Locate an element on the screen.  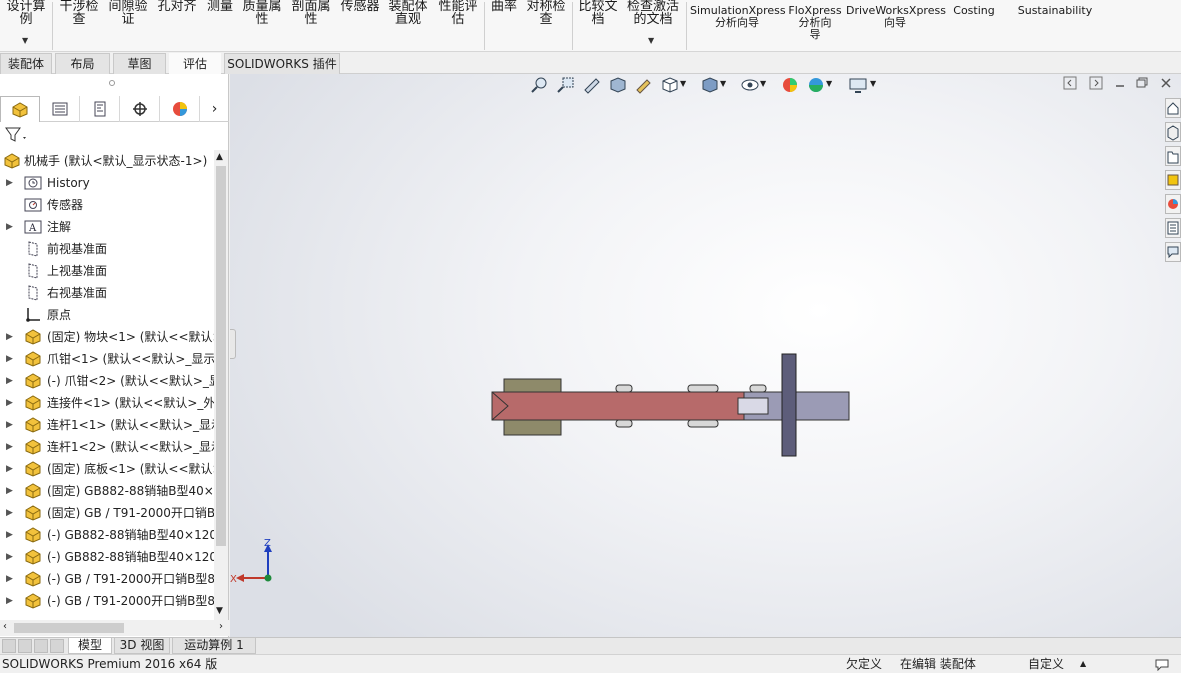
assembly-model is located at coordinates (671, 407).